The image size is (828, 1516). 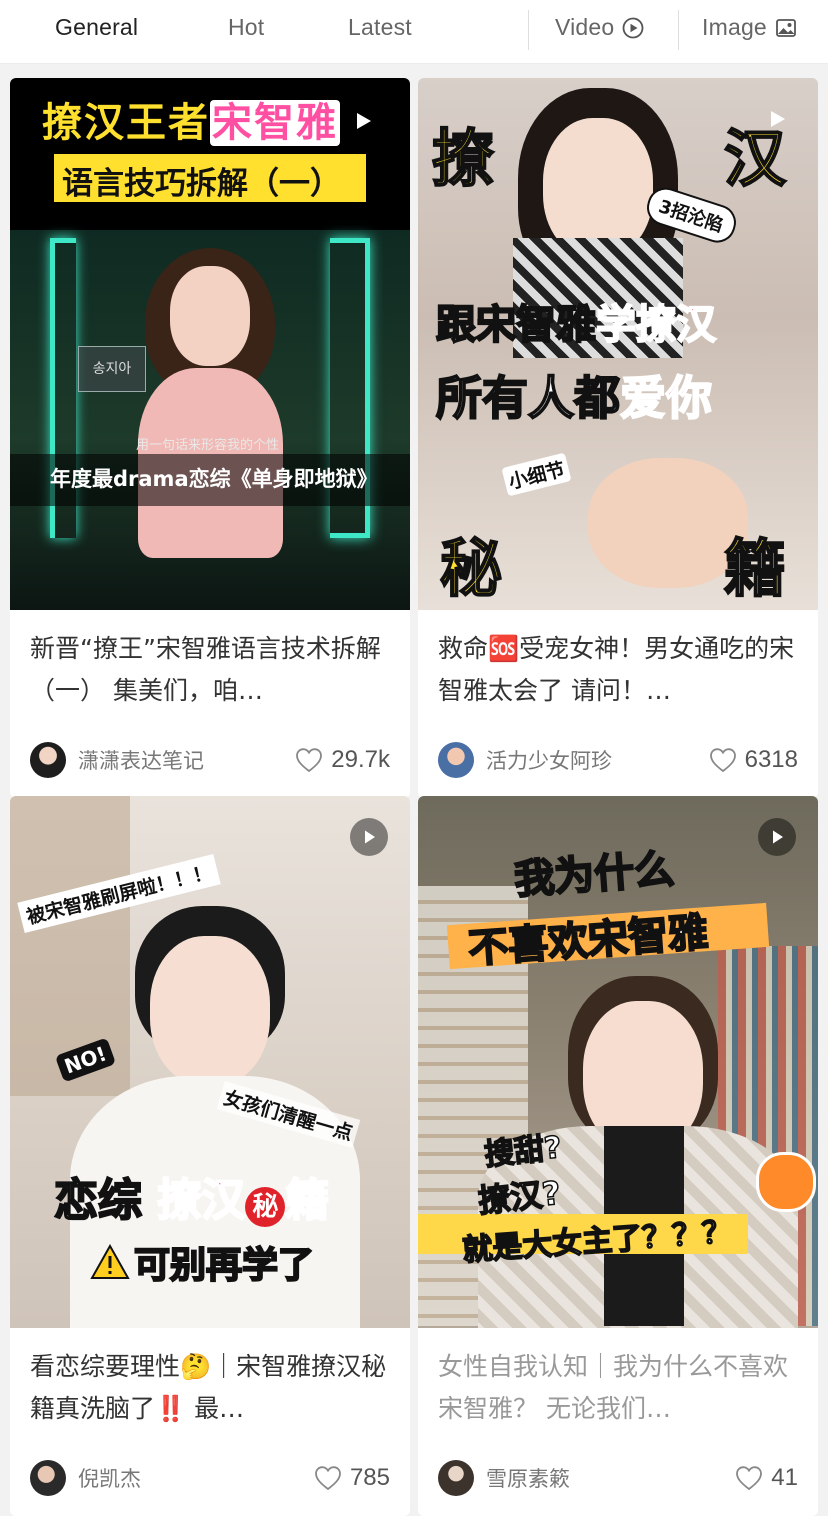 What do you see at coordinates (214, 479) in the screenshot?
I see `thumbnail-caption: 年度最drama恋综《单身即地狱》` at bounding box center [214, 479].